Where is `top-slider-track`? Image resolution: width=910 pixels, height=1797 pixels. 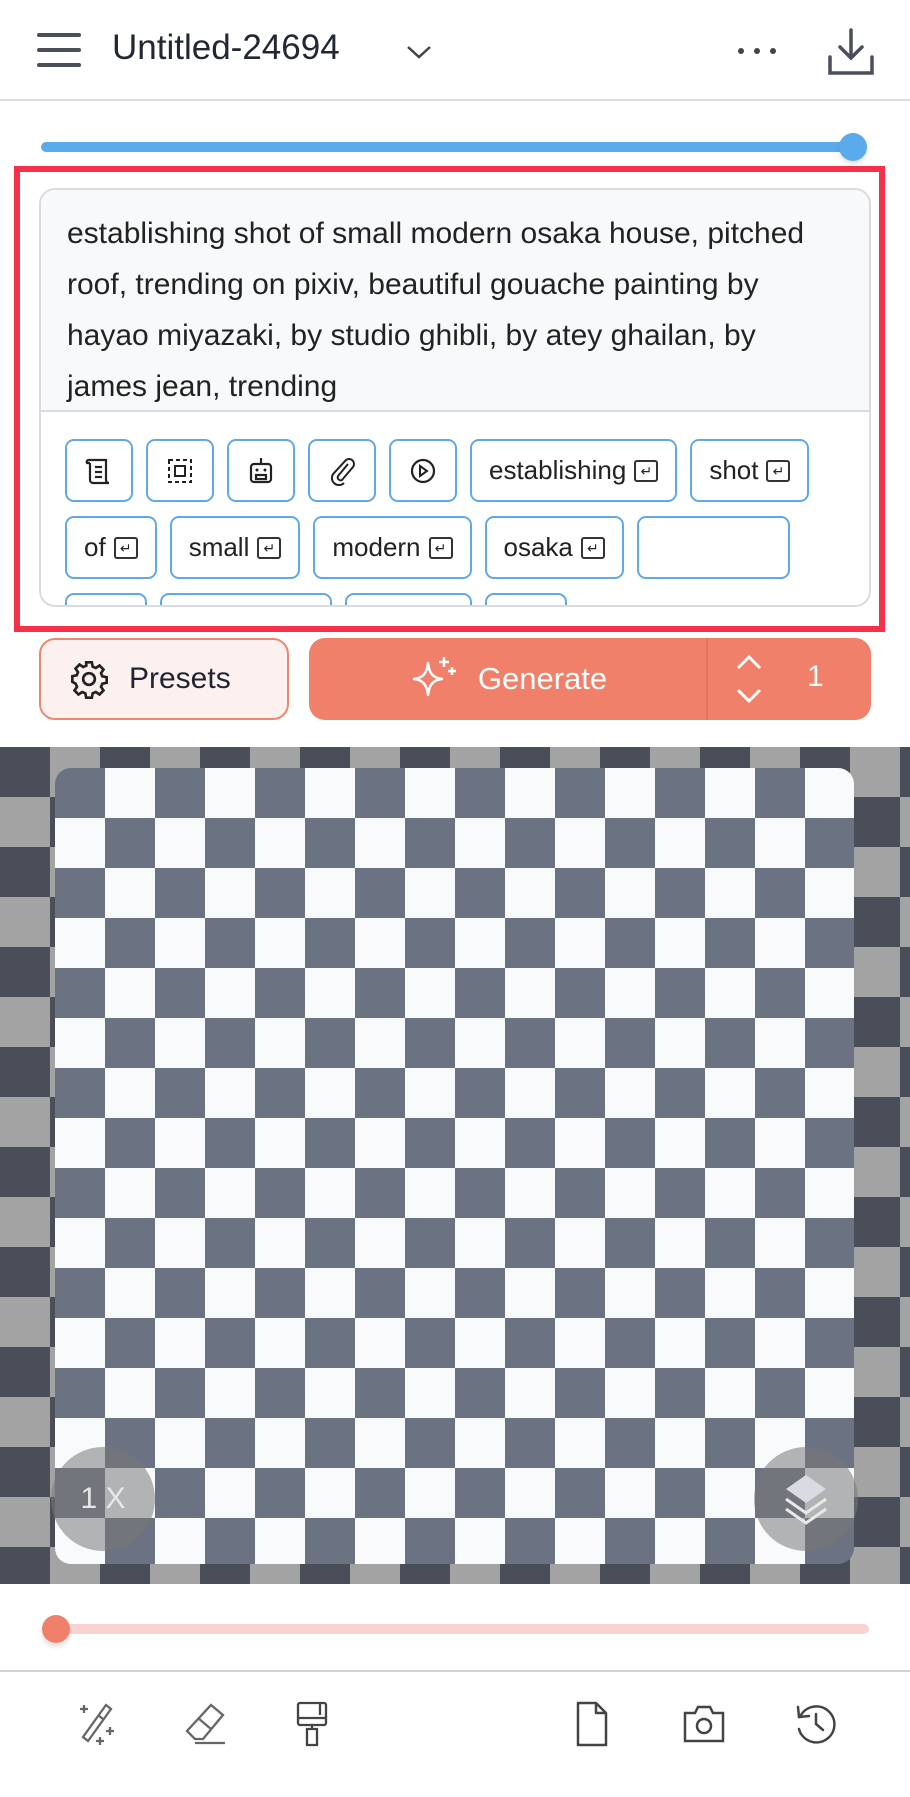
top-slider-track is located at coordinates (448, 147).